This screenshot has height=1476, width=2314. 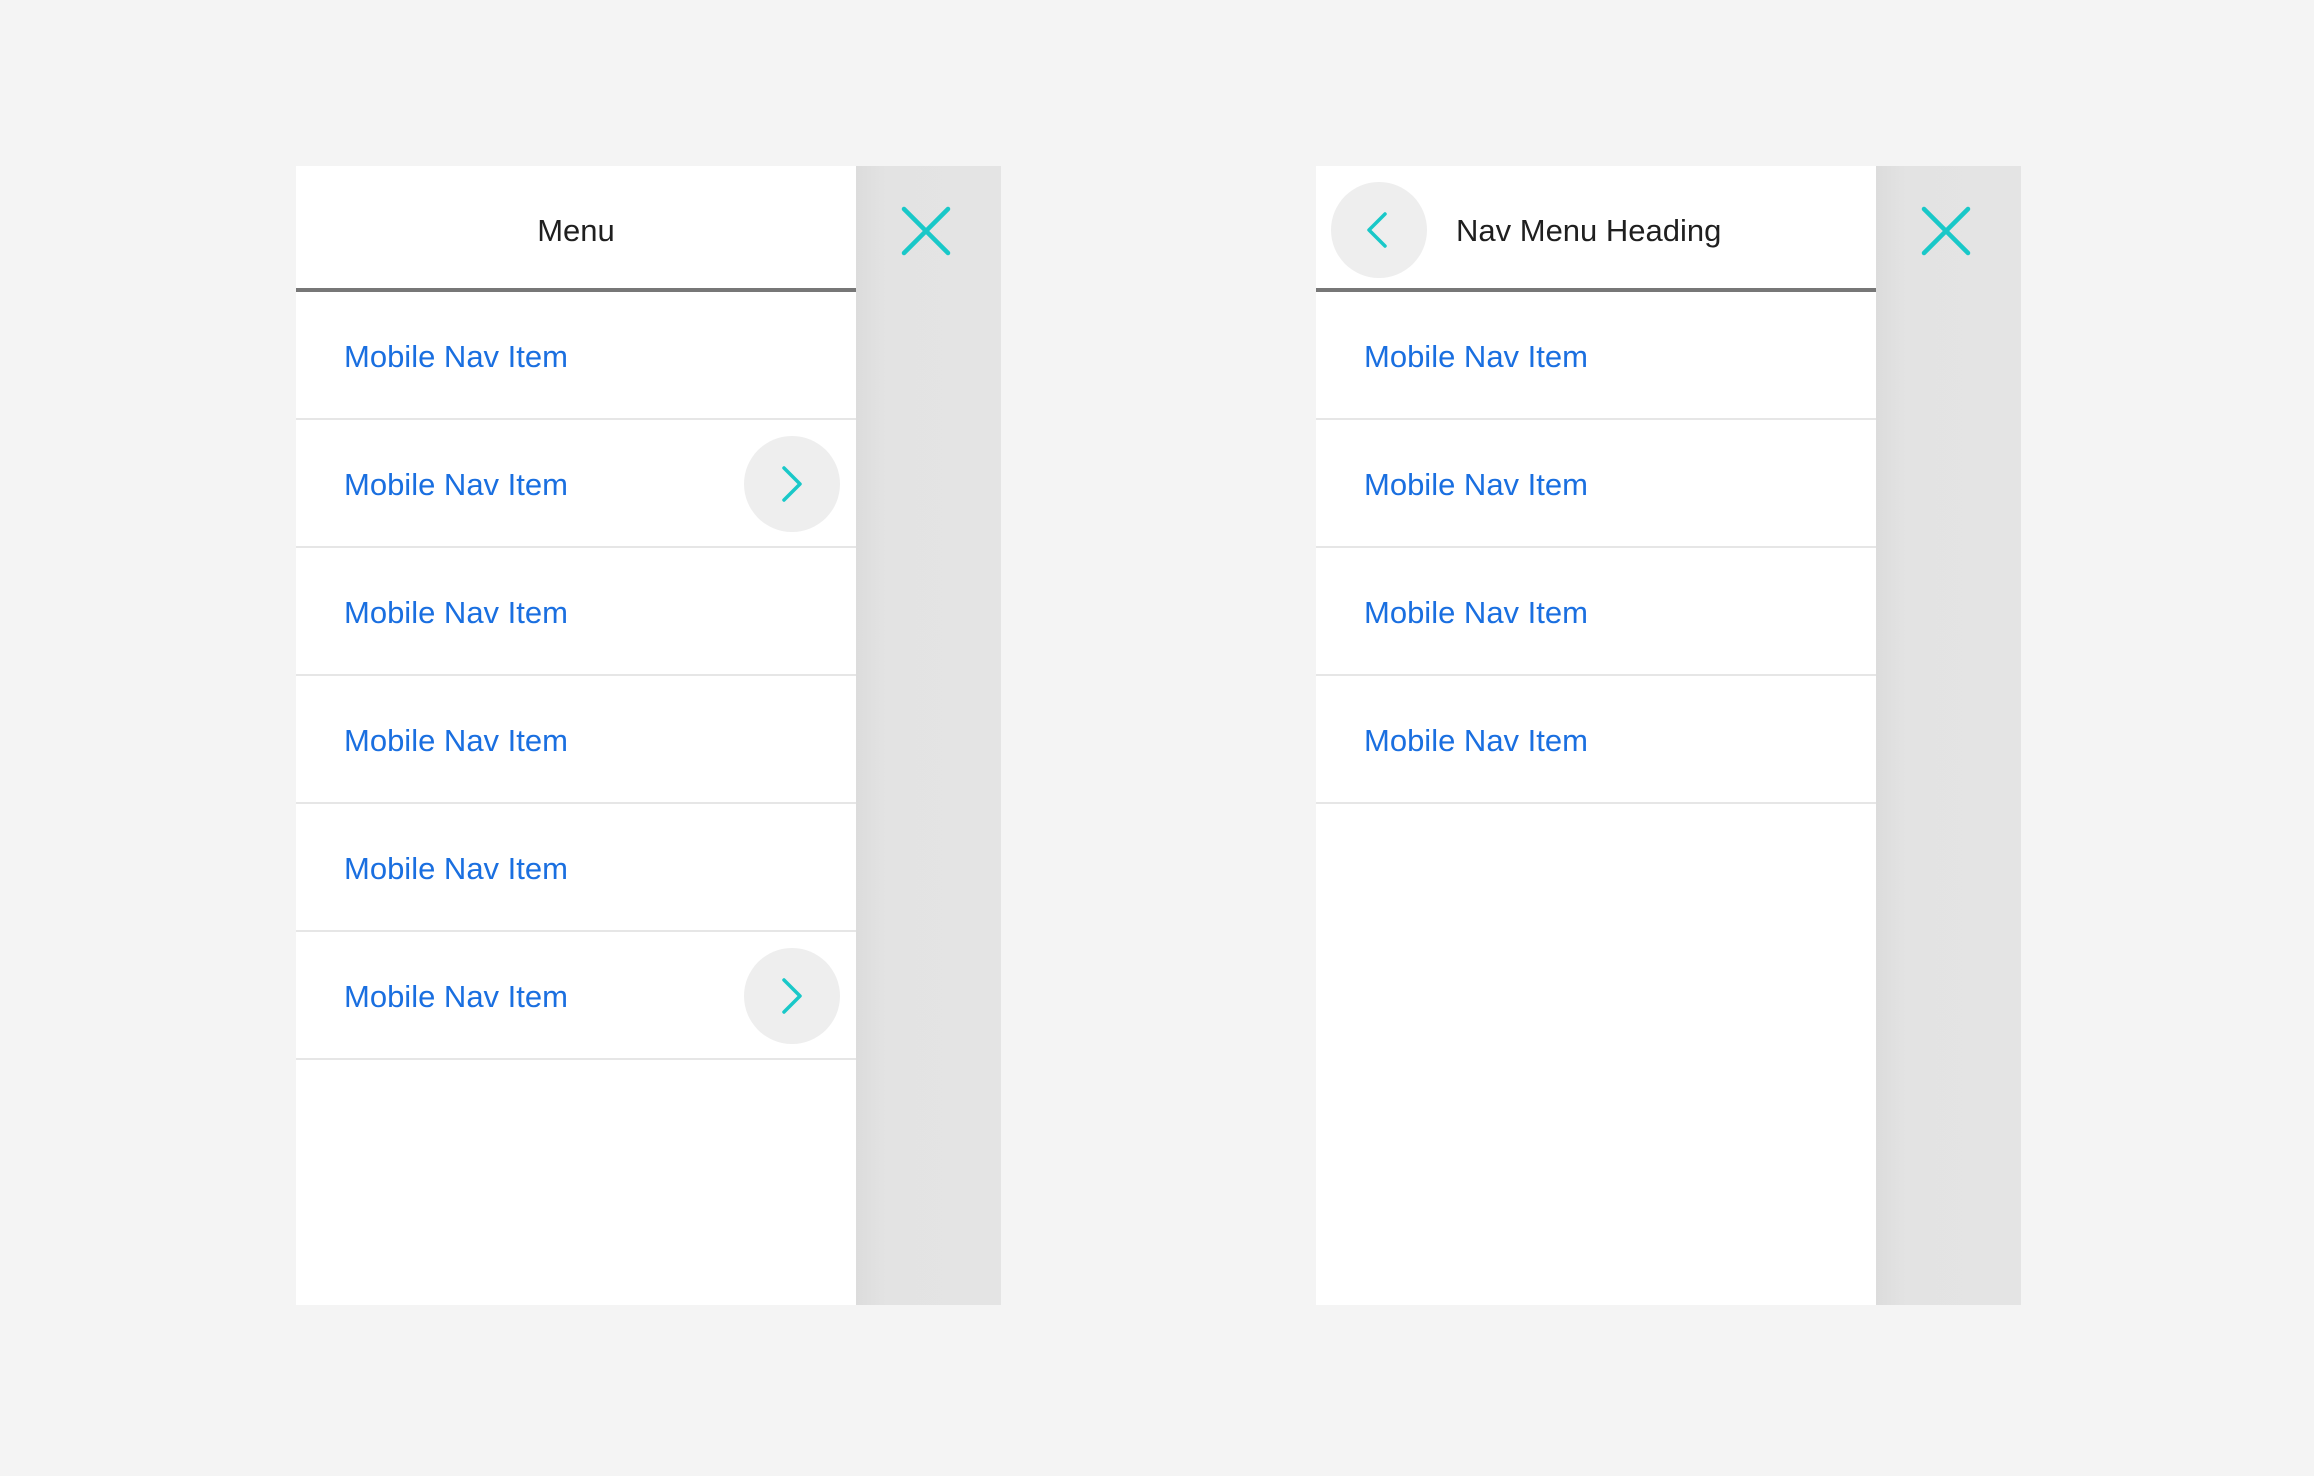 I want to click on menu-title: Menu, so click(x=576, y=230).